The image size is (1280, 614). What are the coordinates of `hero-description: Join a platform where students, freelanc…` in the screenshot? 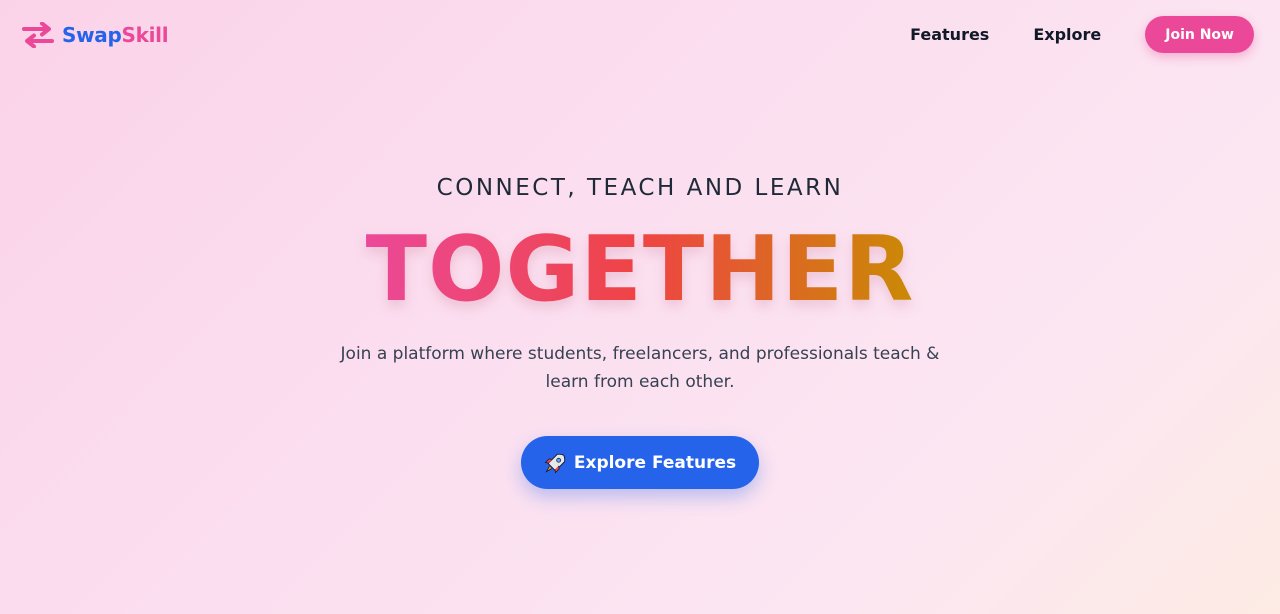 It's located at (640, 368).